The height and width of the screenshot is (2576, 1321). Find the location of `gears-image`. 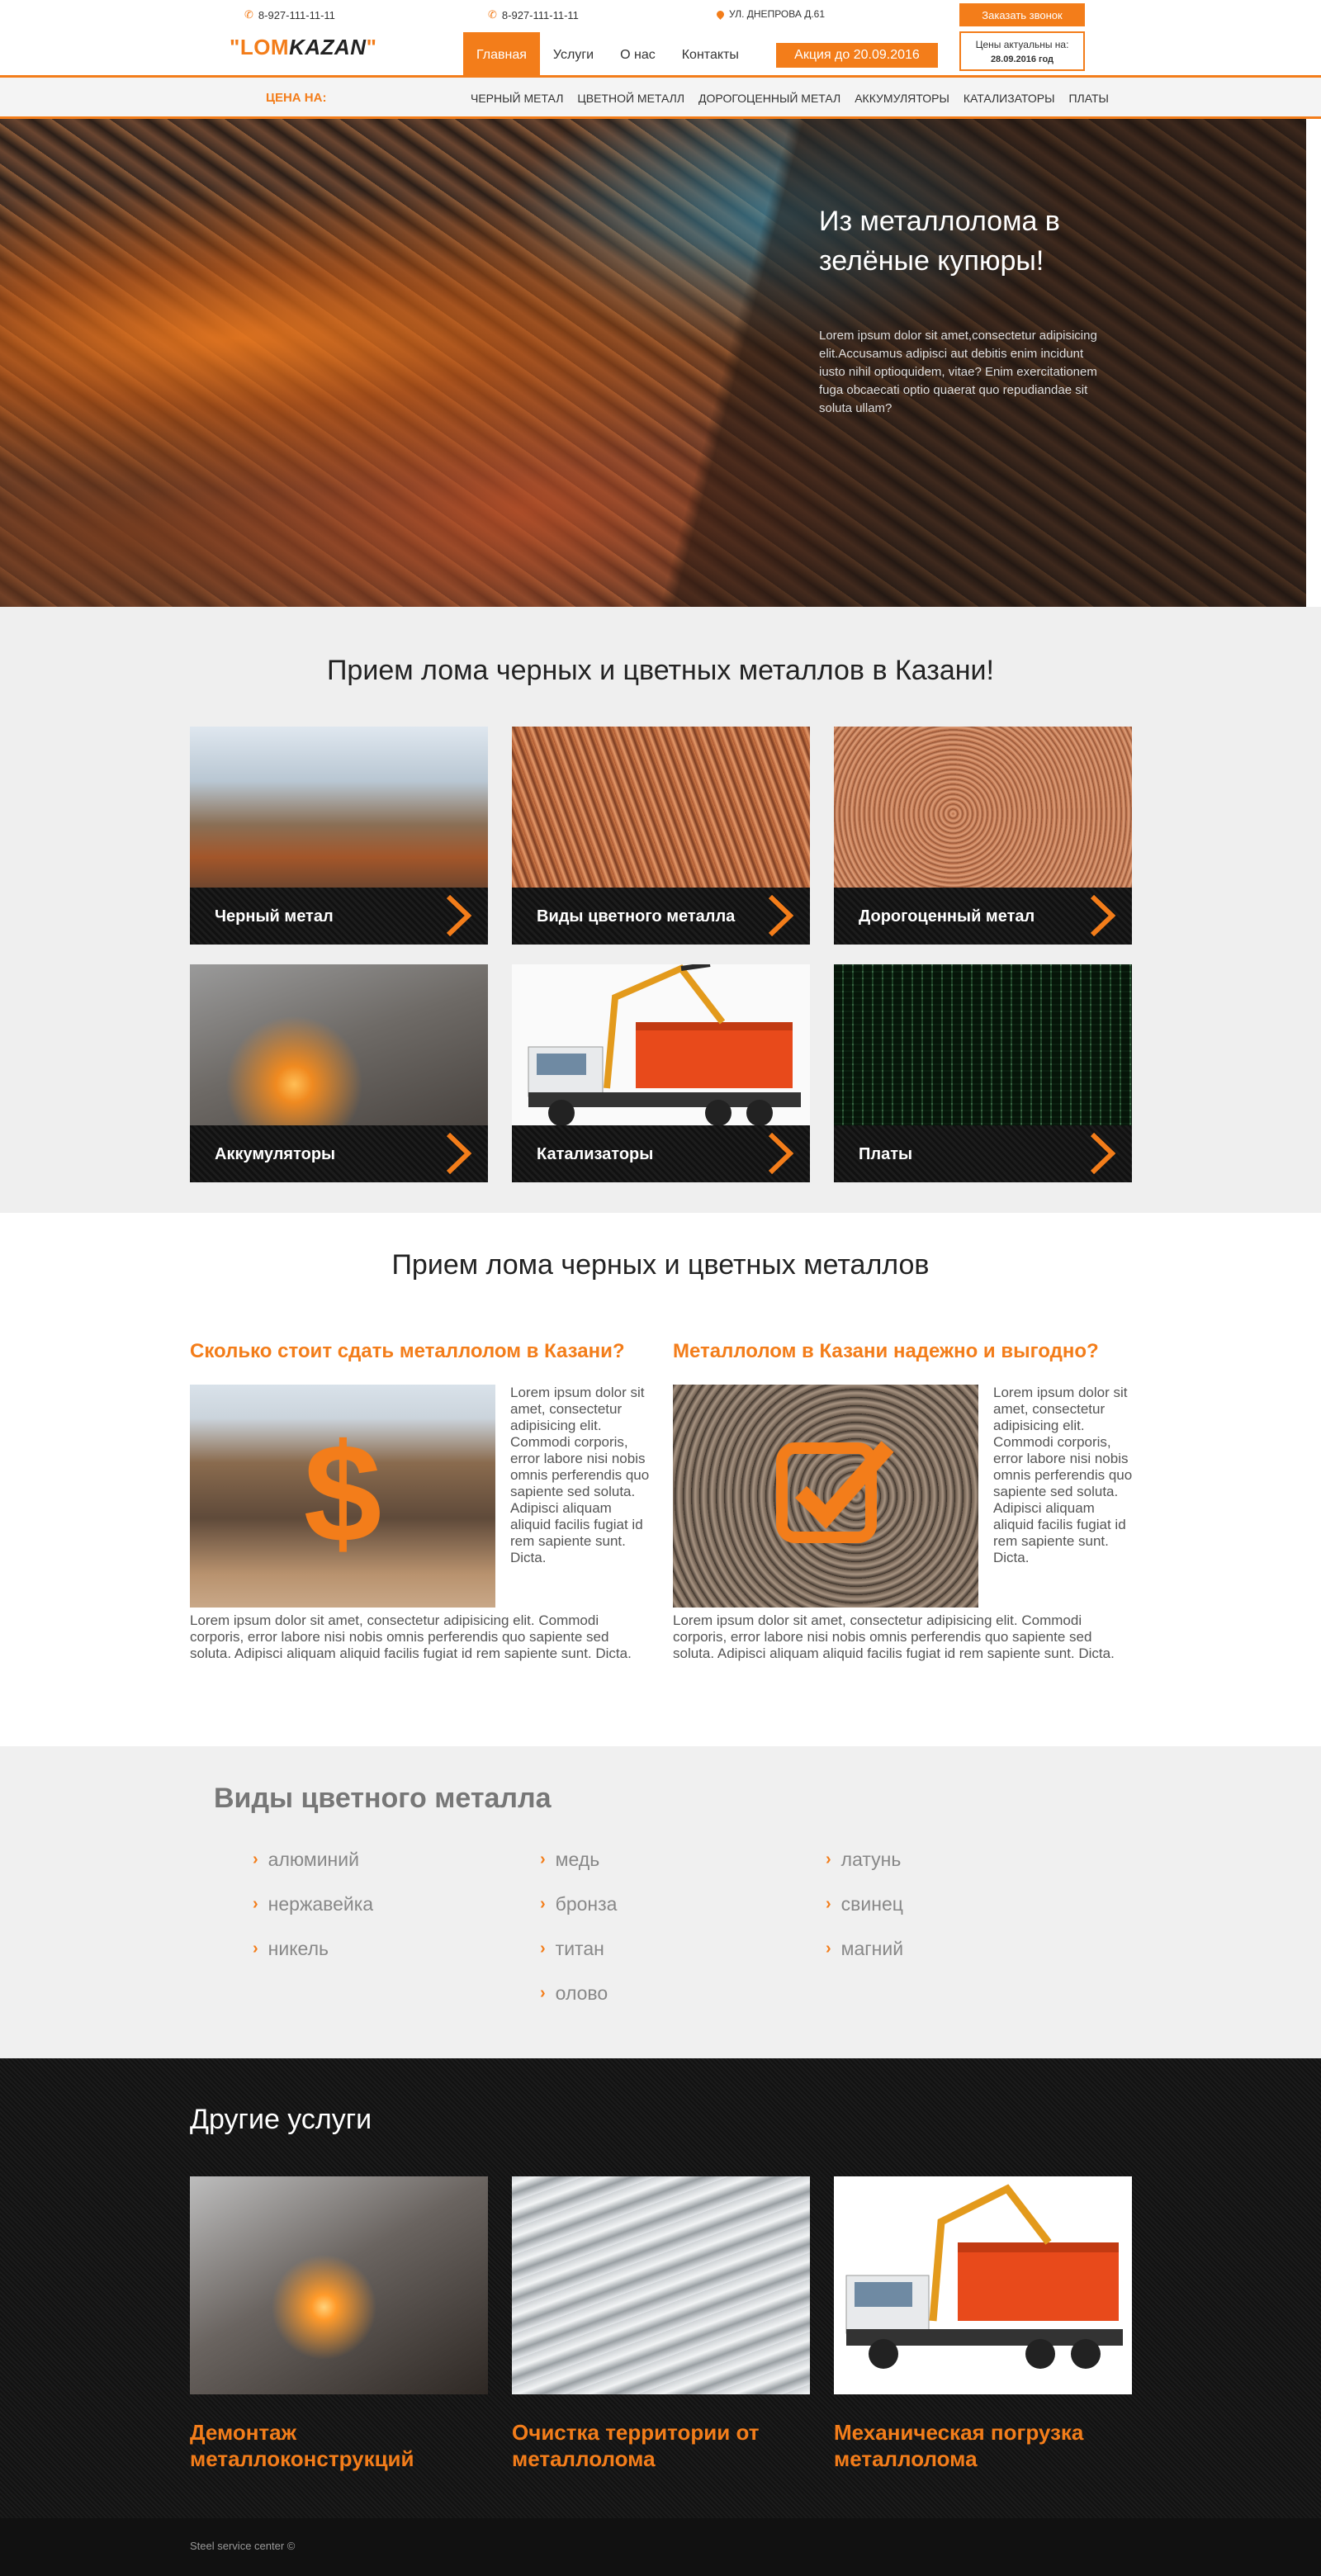

gears-image is located at coordinates (826, 1496).